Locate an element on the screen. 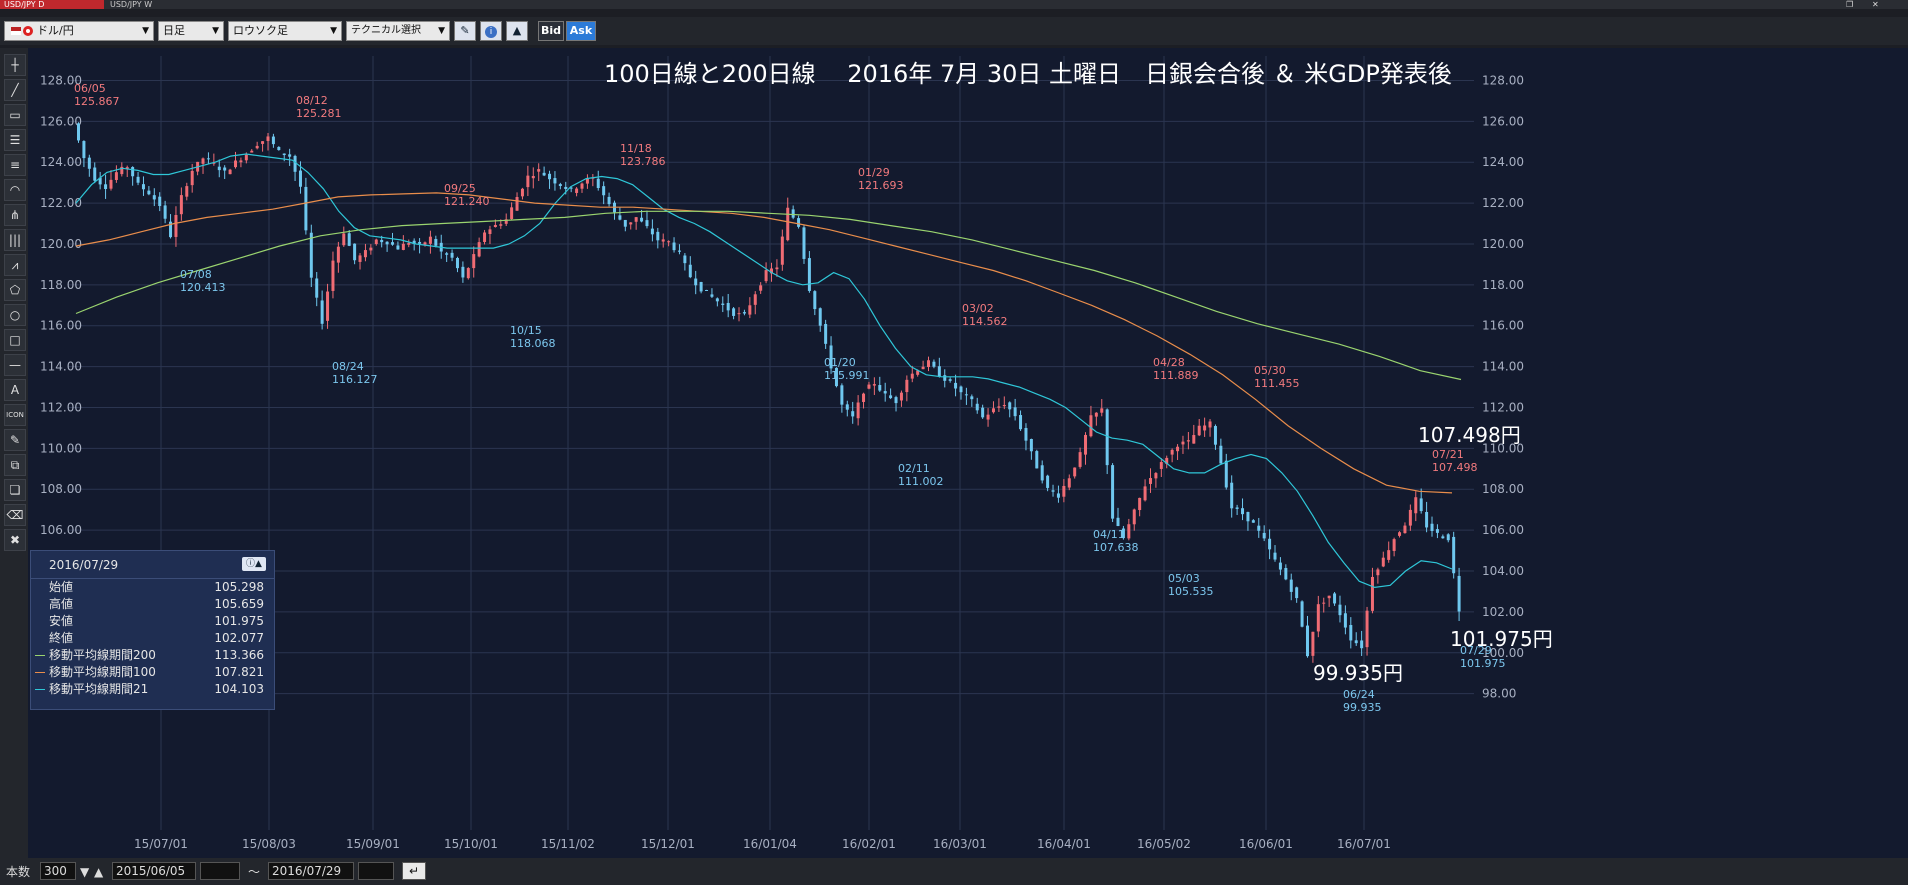 This screenshot has width=1908, height=885. trendline-icon: ╱ is located at coordinates (15, 90).